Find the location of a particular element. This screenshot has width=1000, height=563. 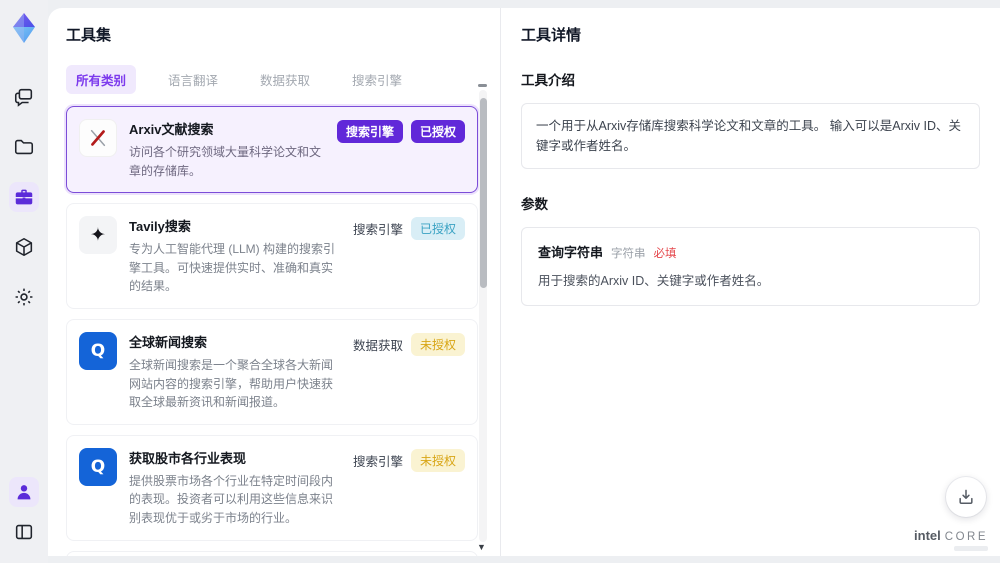

details-title: 工具详情 is located at coordinates (551, 35).